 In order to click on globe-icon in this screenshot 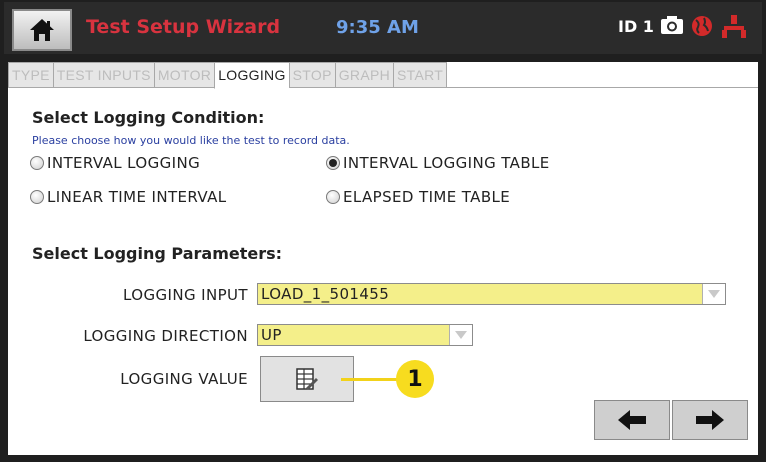, I will do `click(702, 26)`.